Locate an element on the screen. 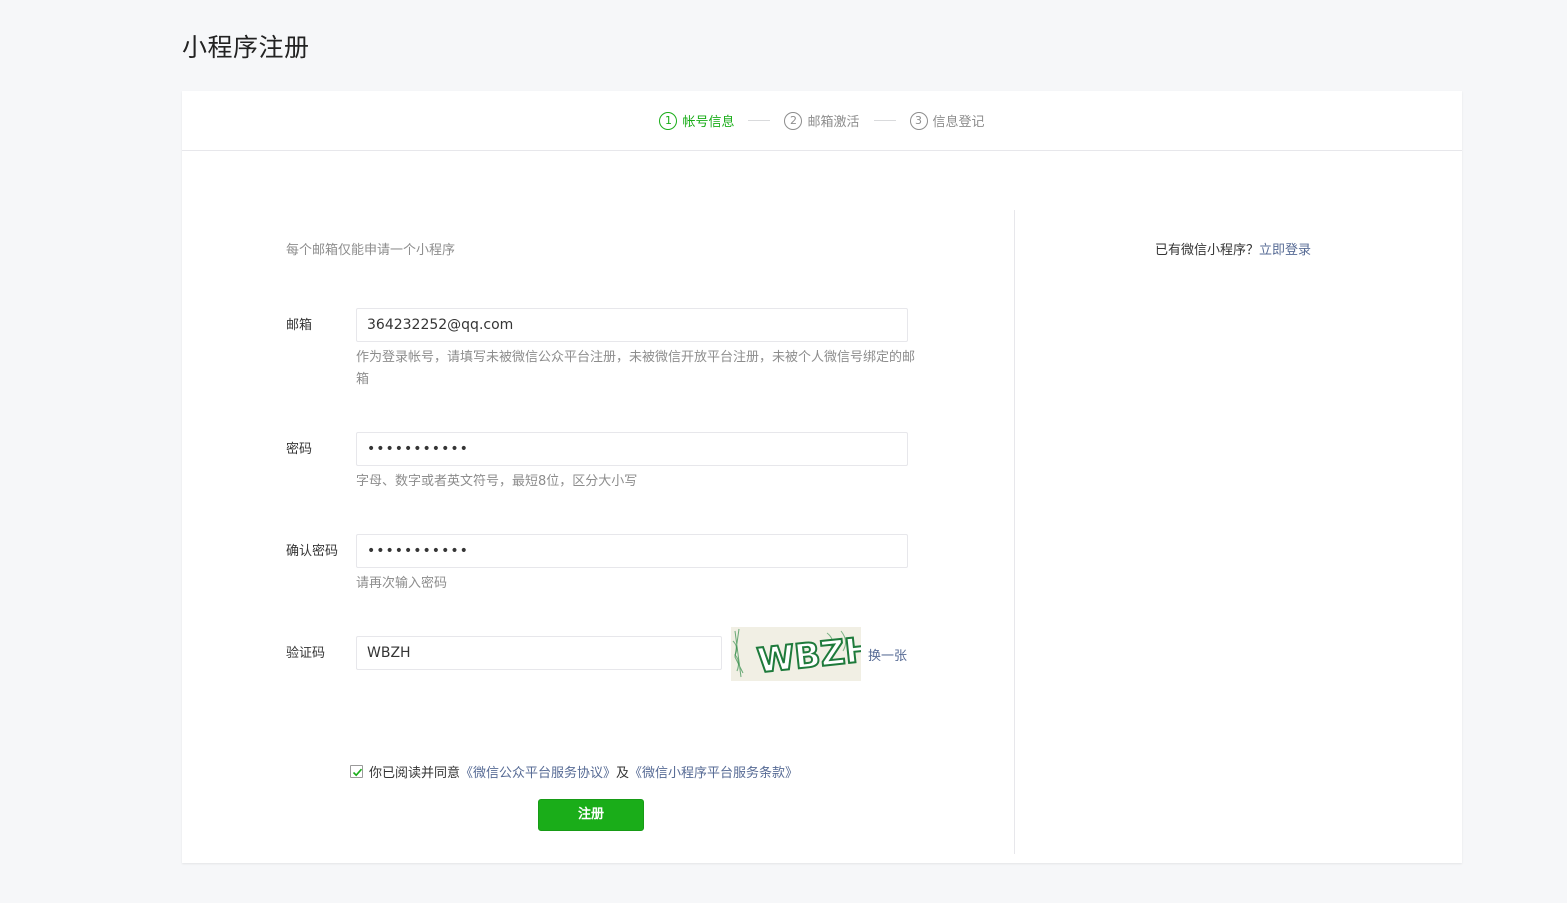 The image size is (1567, 903). miniprogram-terms-link: 《微信小程序平台服务条款》 is located at coordinates (713, 771).